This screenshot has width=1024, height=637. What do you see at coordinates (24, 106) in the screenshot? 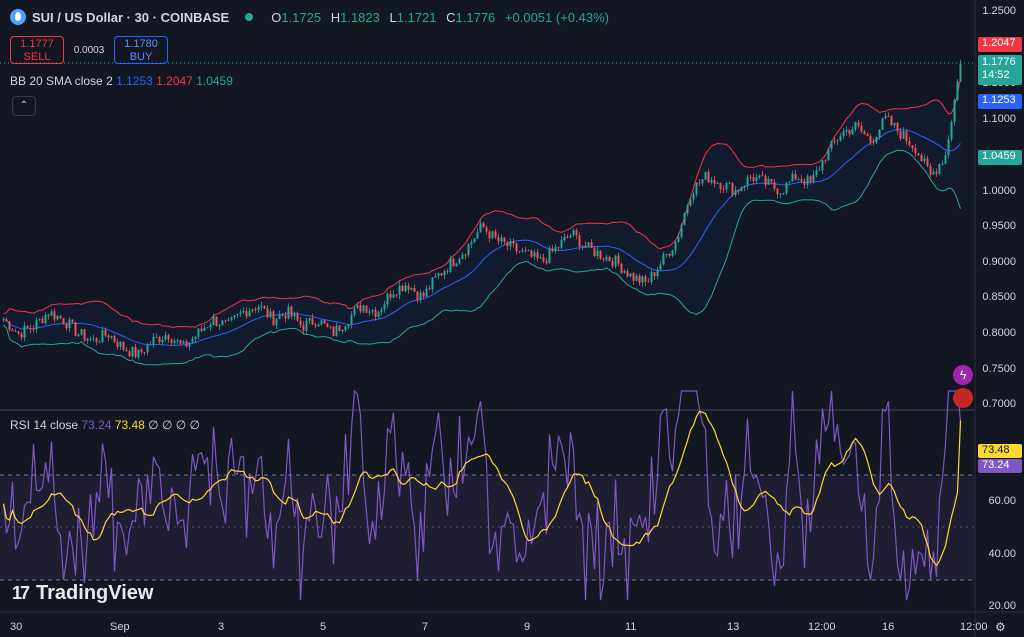
I see `collapse-legend-button: ⌃` at bounding box center [24, 106].